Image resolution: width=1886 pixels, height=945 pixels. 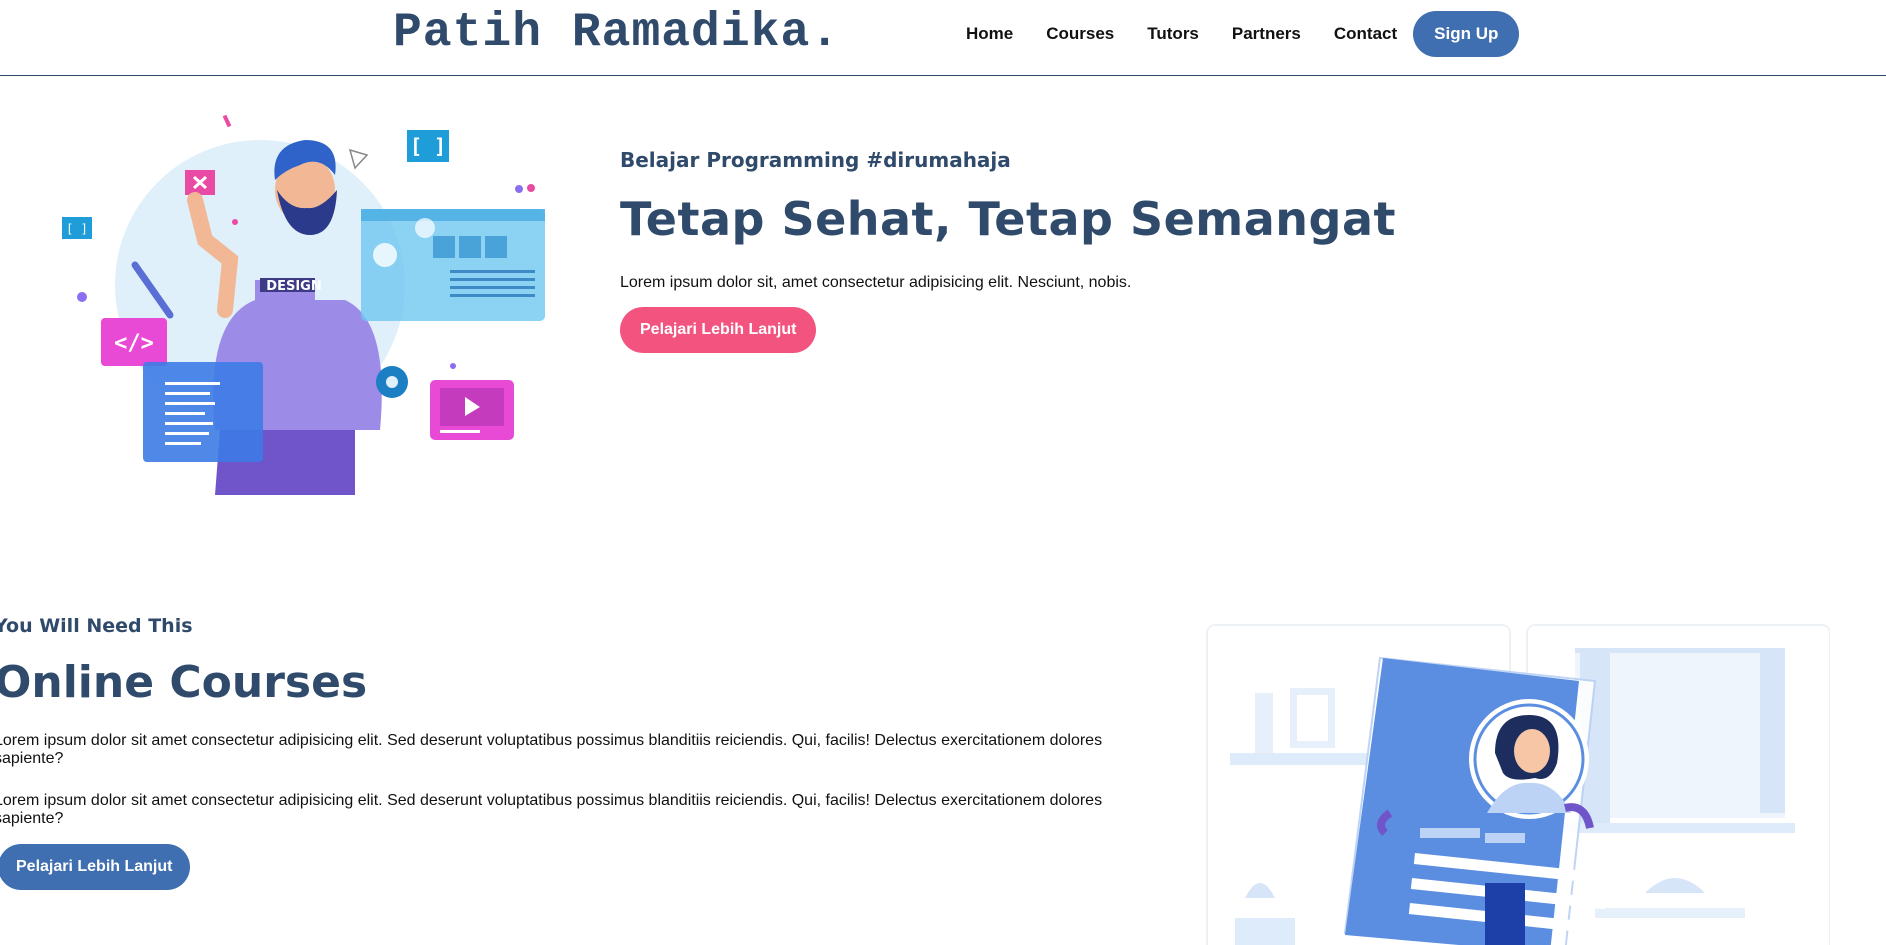 What do you see at coordinates (616, 33) in the screenshot?
I see `site-logo: Patih Ramadika.` at bounding box center [616, 33].